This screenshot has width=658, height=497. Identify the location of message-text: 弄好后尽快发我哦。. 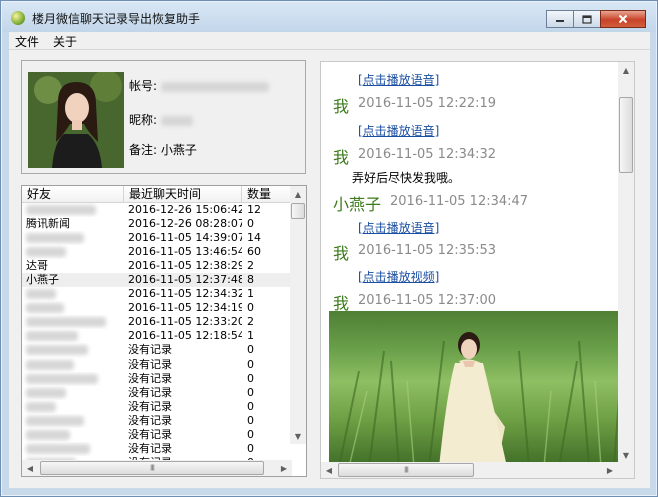
(406, 178).